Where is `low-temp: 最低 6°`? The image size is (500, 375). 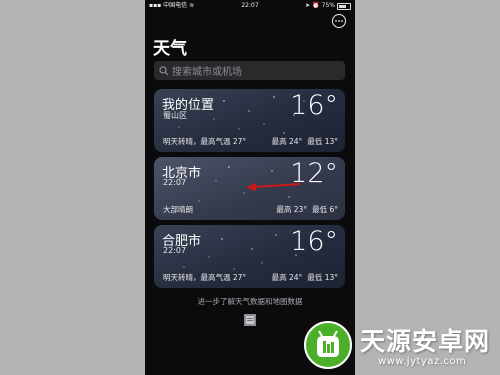 low-temp: 最低 6° is located at coordinates (325, 209).